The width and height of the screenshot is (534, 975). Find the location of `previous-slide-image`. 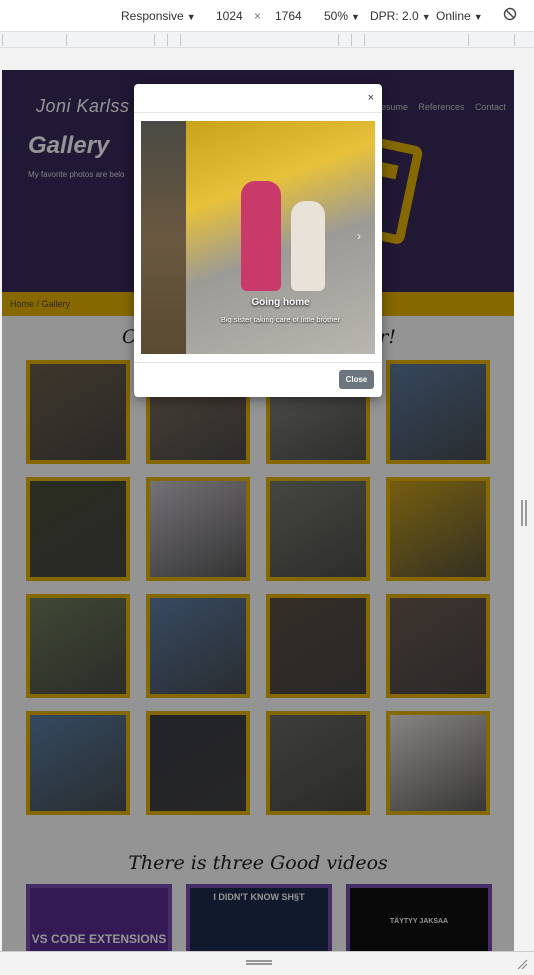

previous-slide-image is located at coordinates (164, 237).